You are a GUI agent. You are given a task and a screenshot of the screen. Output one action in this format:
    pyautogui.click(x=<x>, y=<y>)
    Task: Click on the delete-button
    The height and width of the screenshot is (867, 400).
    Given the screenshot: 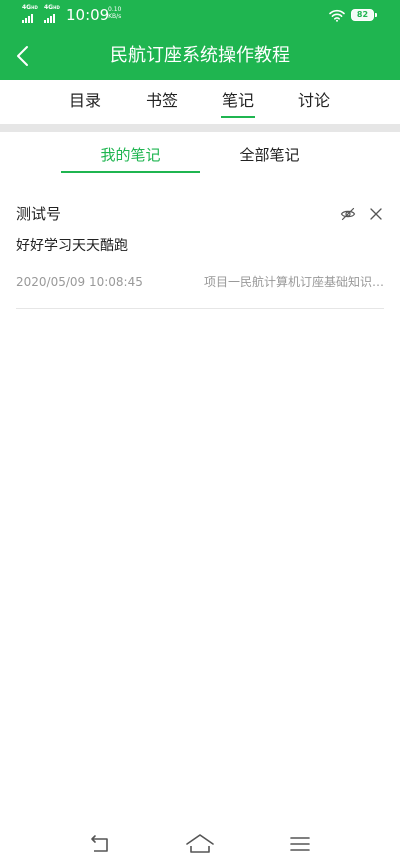 What is the action you would take?
    pyautogui.click(x=376, y=214)
    